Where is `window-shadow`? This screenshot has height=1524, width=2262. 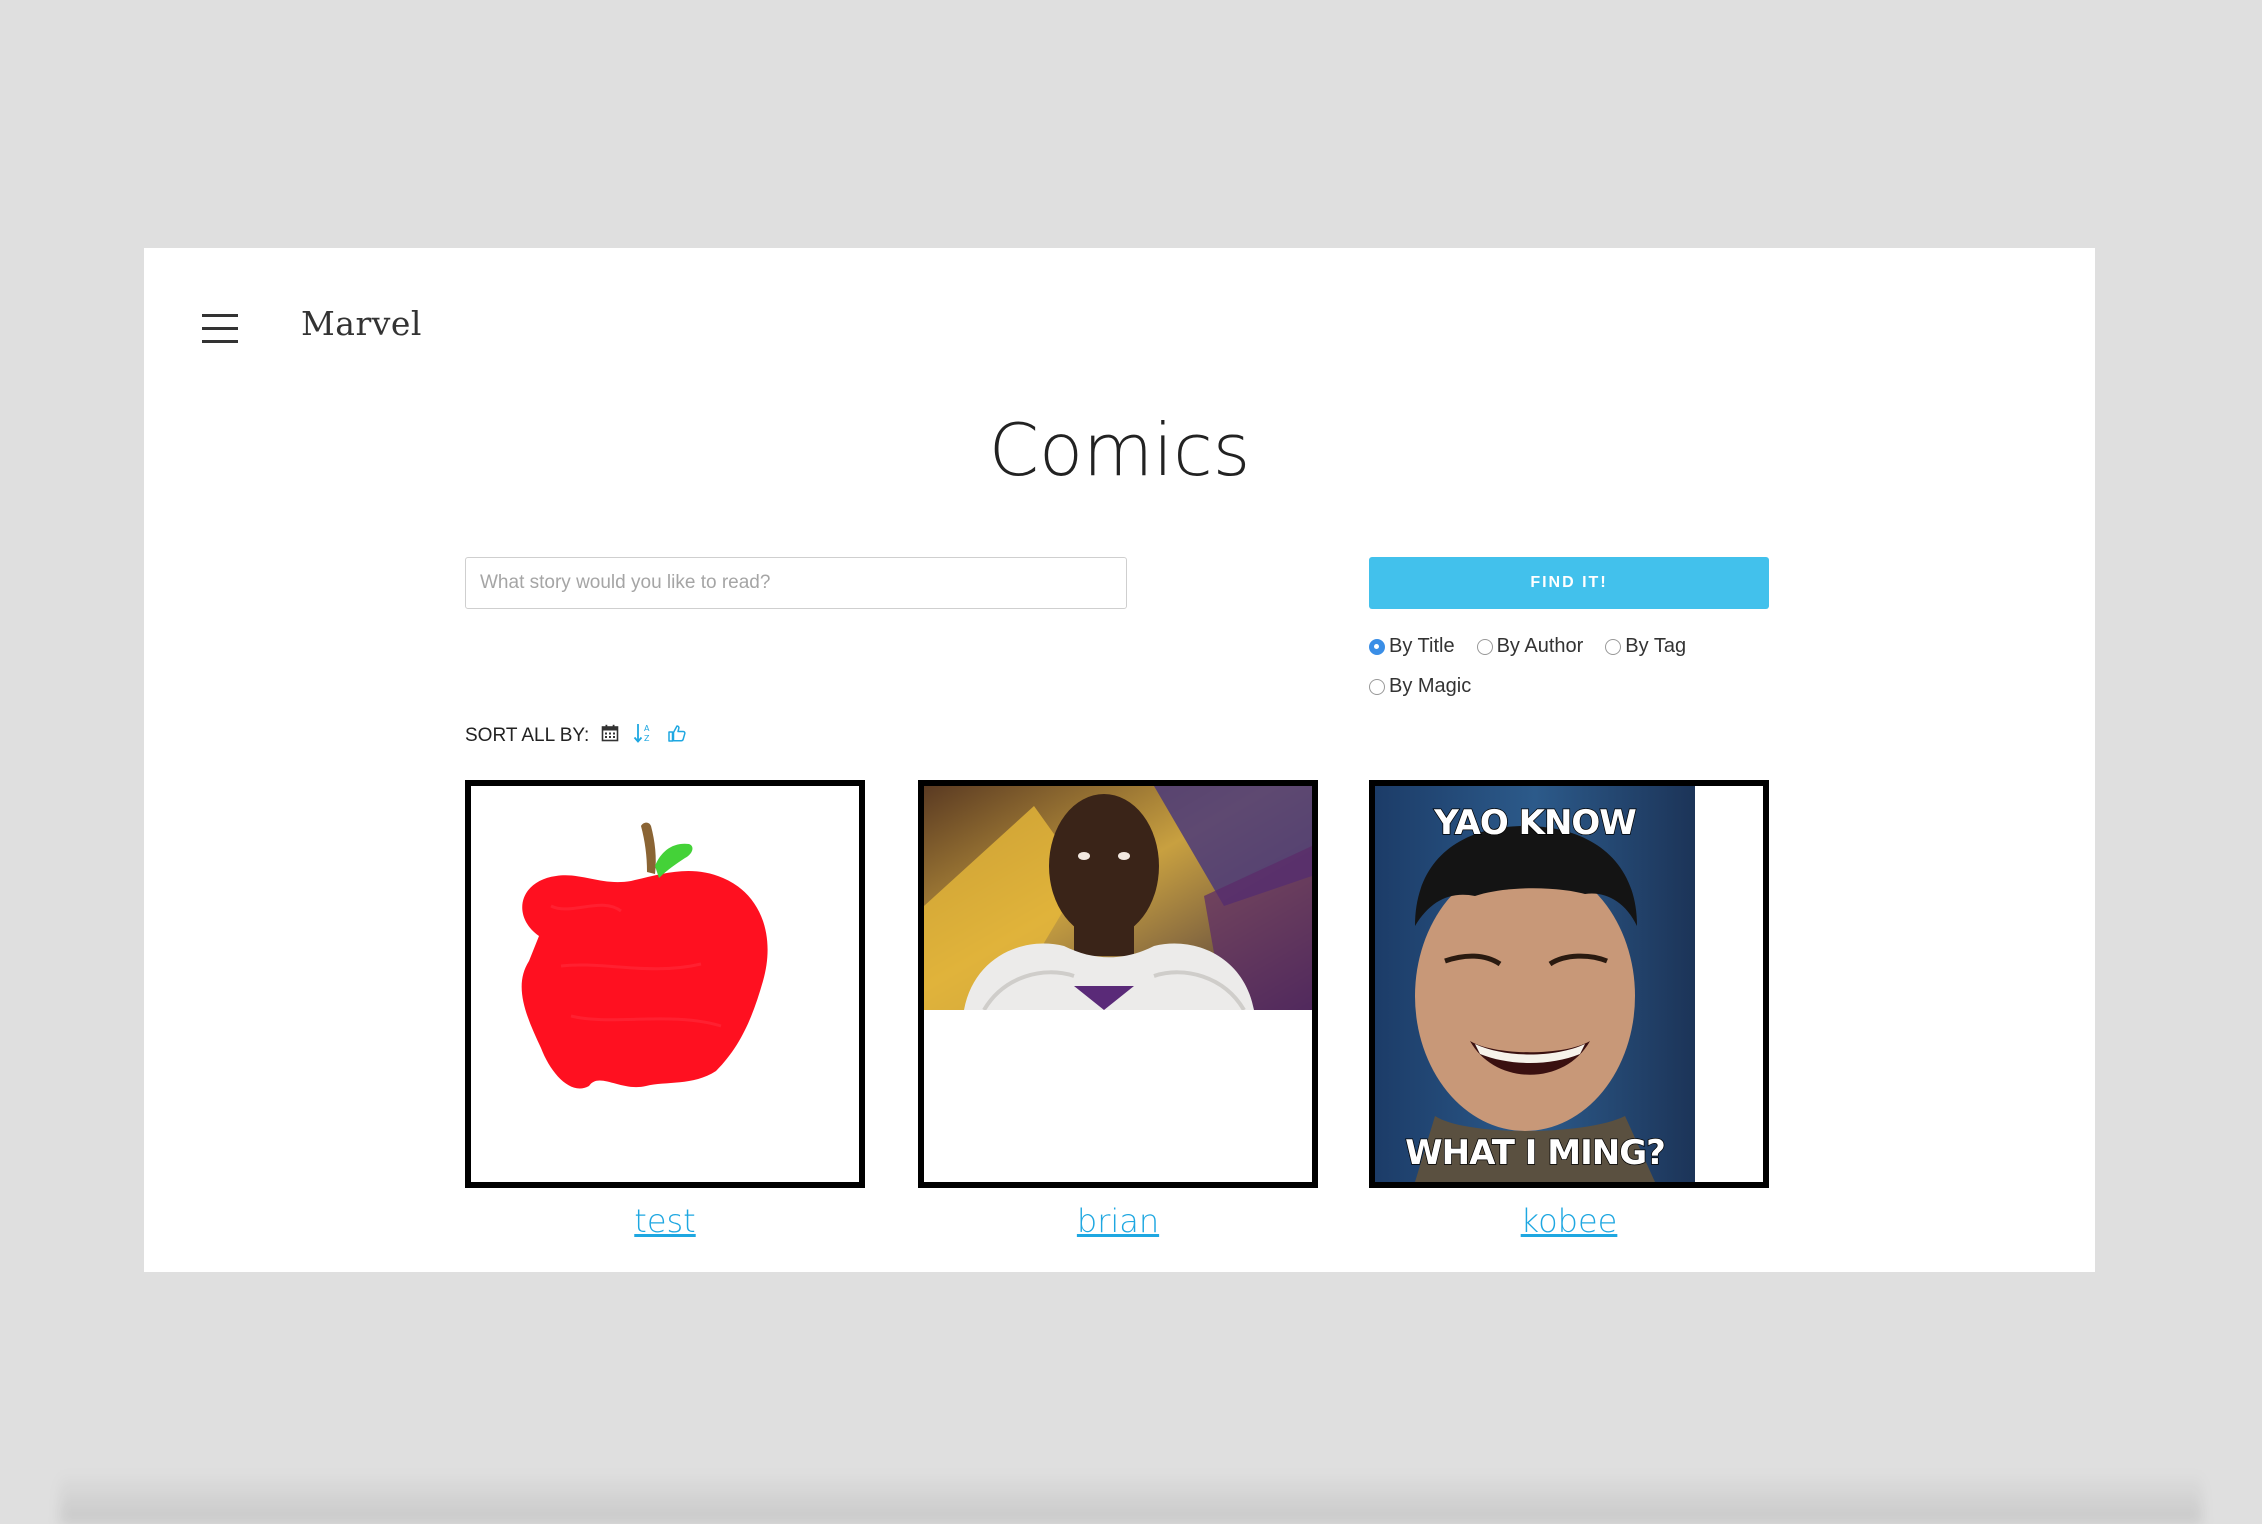 window-shadow is located at coordinates (1131, 1498).